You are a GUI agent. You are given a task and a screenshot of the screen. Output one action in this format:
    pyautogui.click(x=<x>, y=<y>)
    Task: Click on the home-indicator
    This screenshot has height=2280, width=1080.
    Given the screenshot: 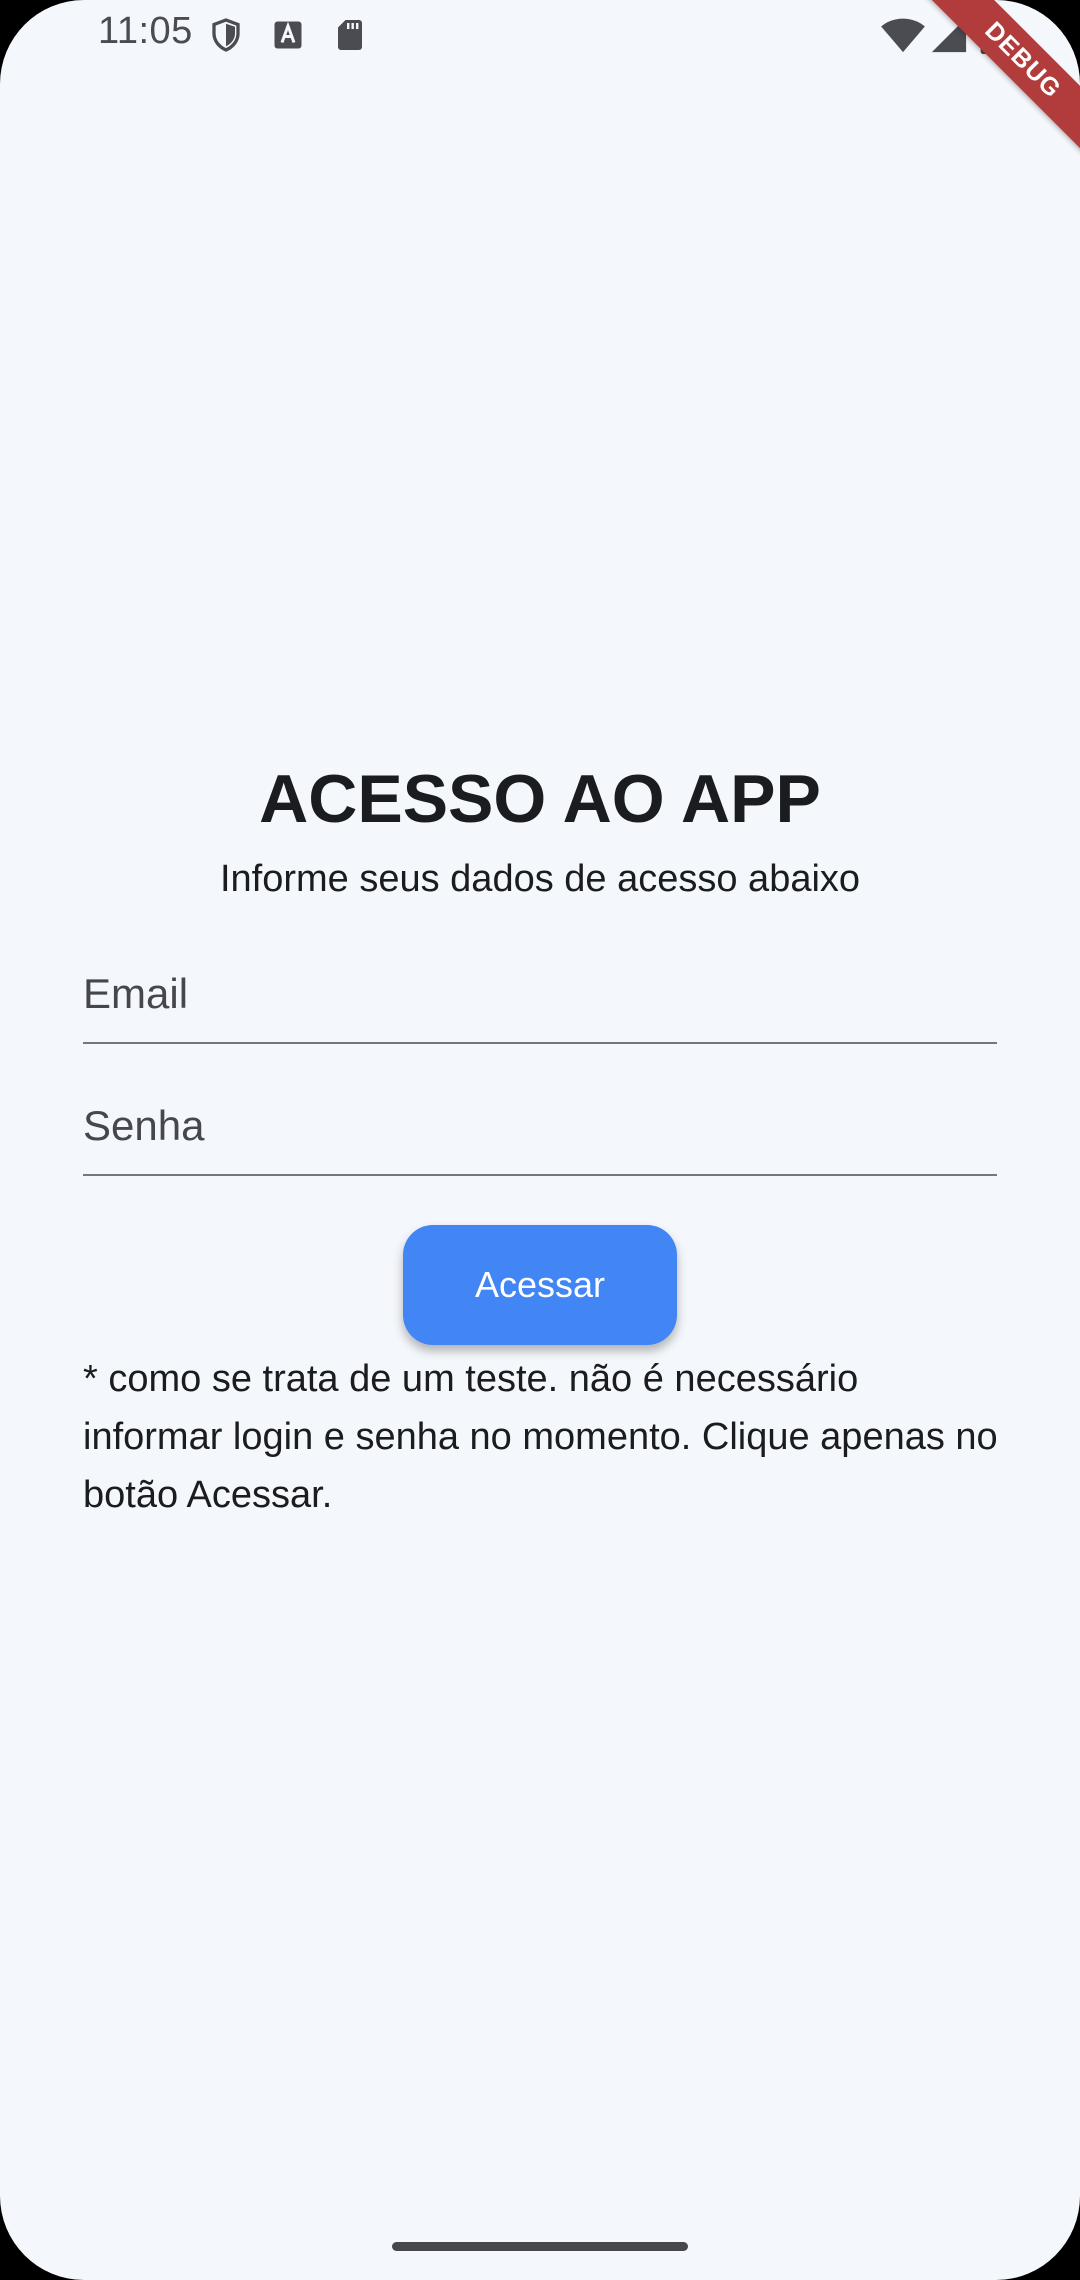 What is the action you would take?
    pyautogui.click(x=540, y=2246)
    